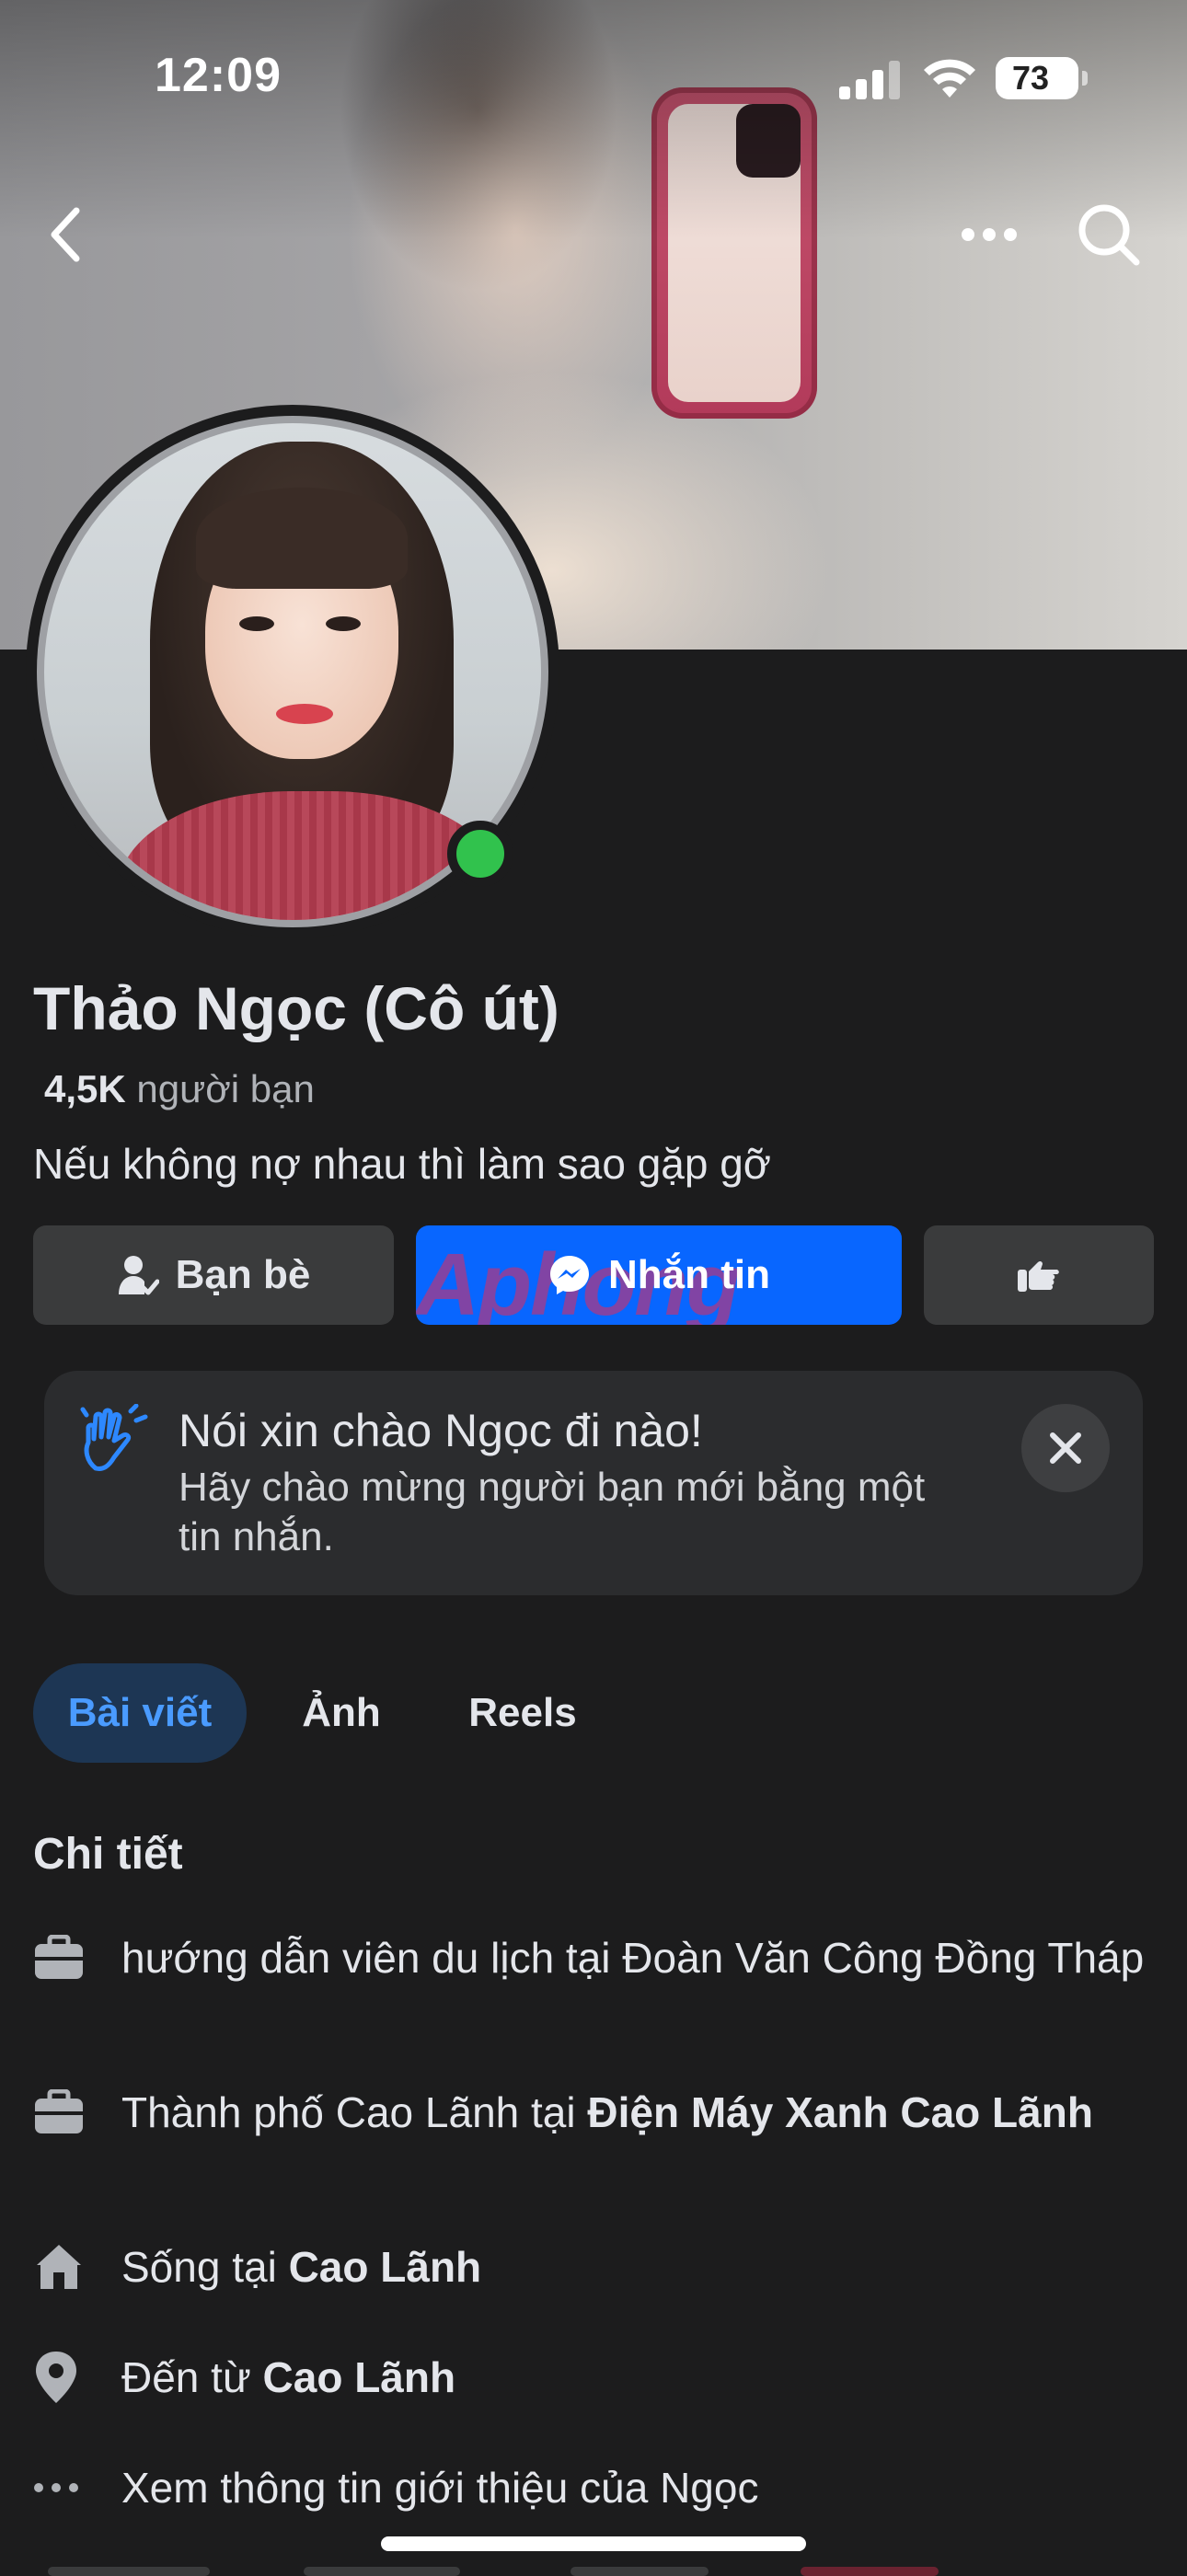  Describe the element at coordinates (225, 1088) in the screenshot. I see `friends-count-label: người bạn` at that location.